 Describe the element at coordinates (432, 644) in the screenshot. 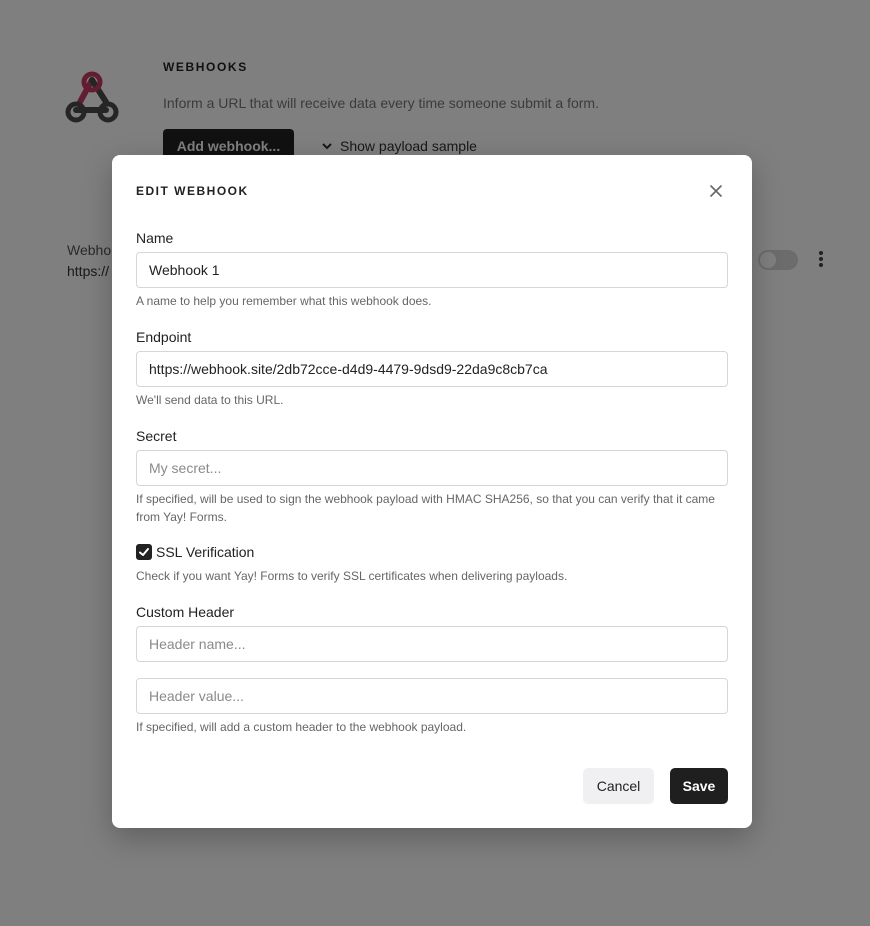

I see `header-name-input` at that location.